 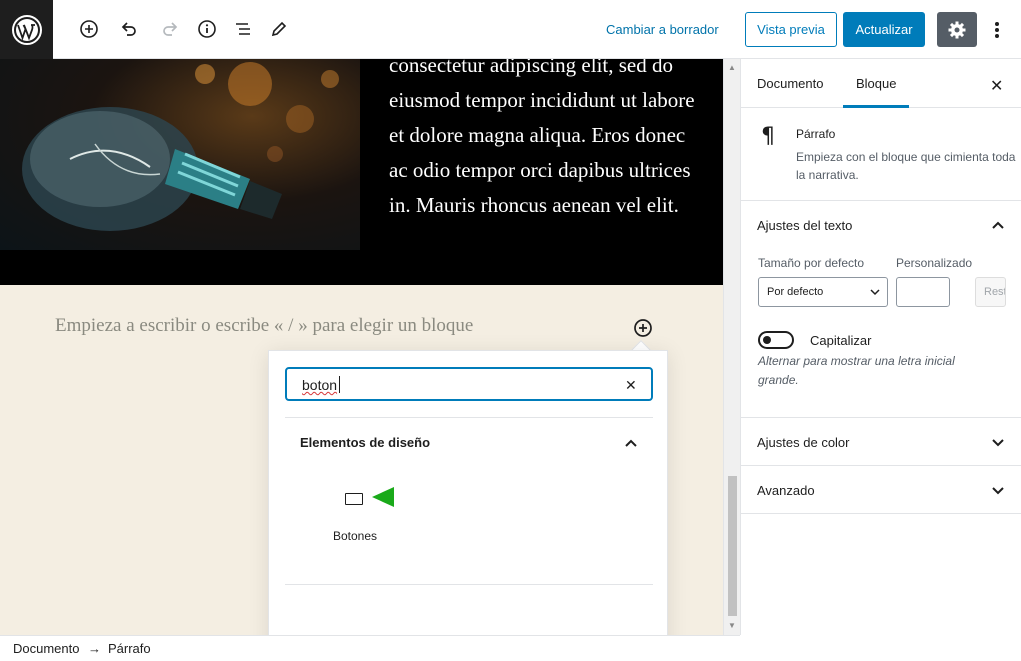 I want to click on button-block-icon, so click(x=354, y=499).